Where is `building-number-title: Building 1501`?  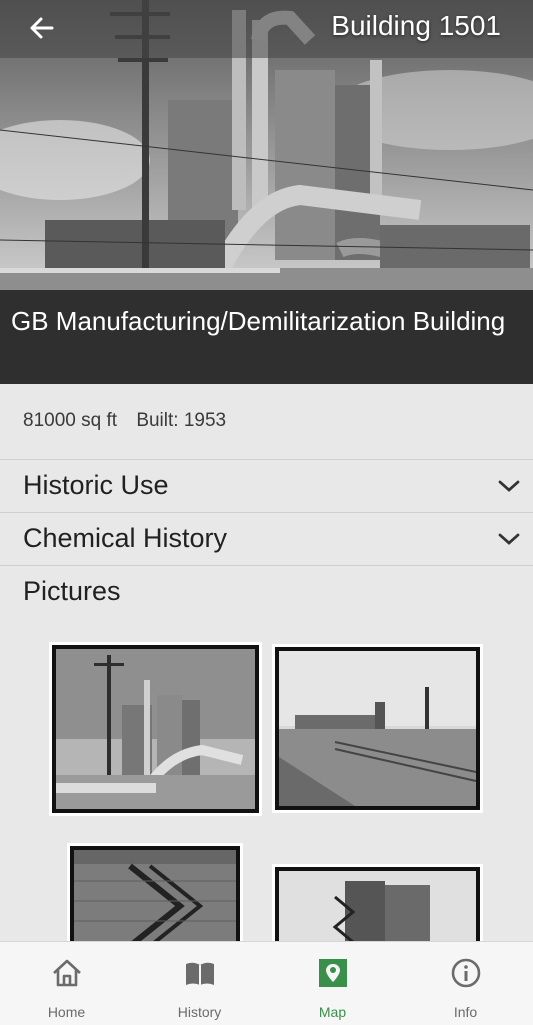
building-number-title: Building 1501 is located at coordinates (416, 25).